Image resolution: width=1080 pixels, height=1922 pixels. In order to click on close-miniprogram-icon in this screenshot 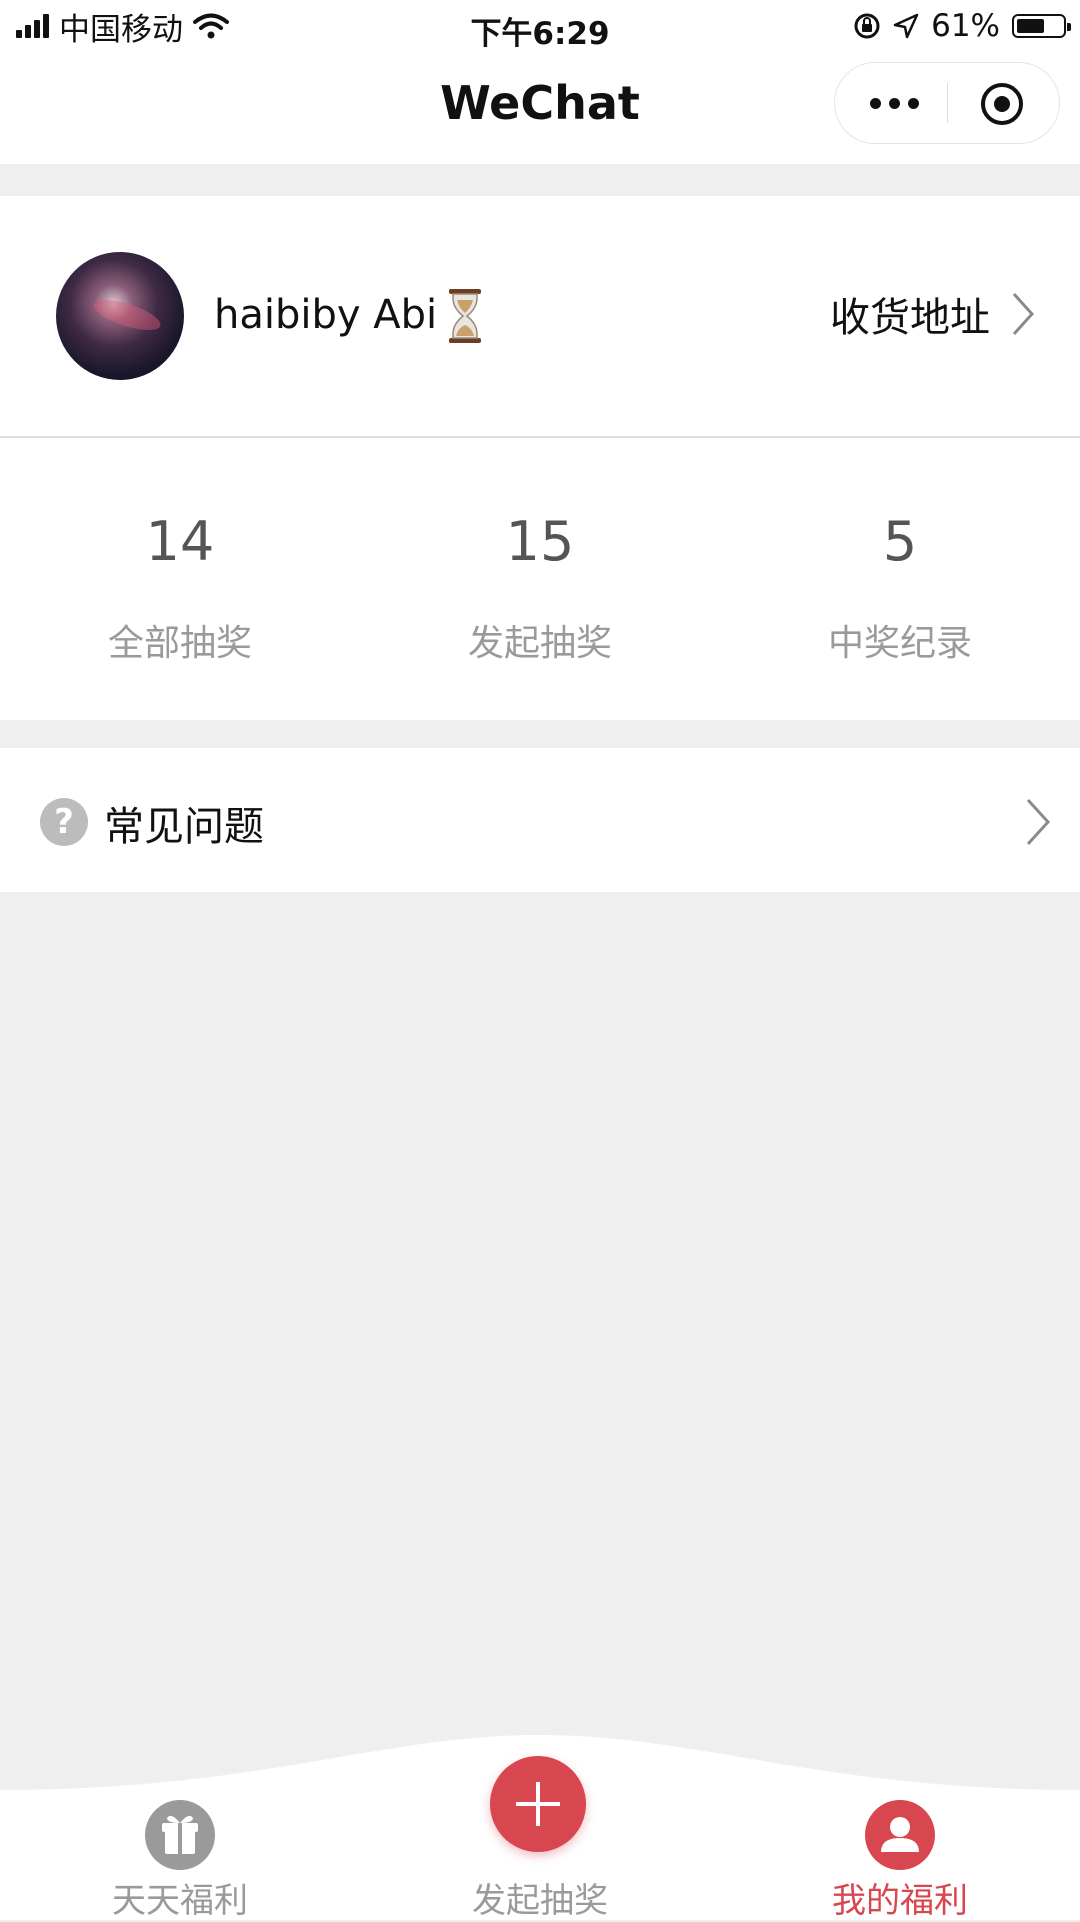, I will do `click(1002, 104)`.